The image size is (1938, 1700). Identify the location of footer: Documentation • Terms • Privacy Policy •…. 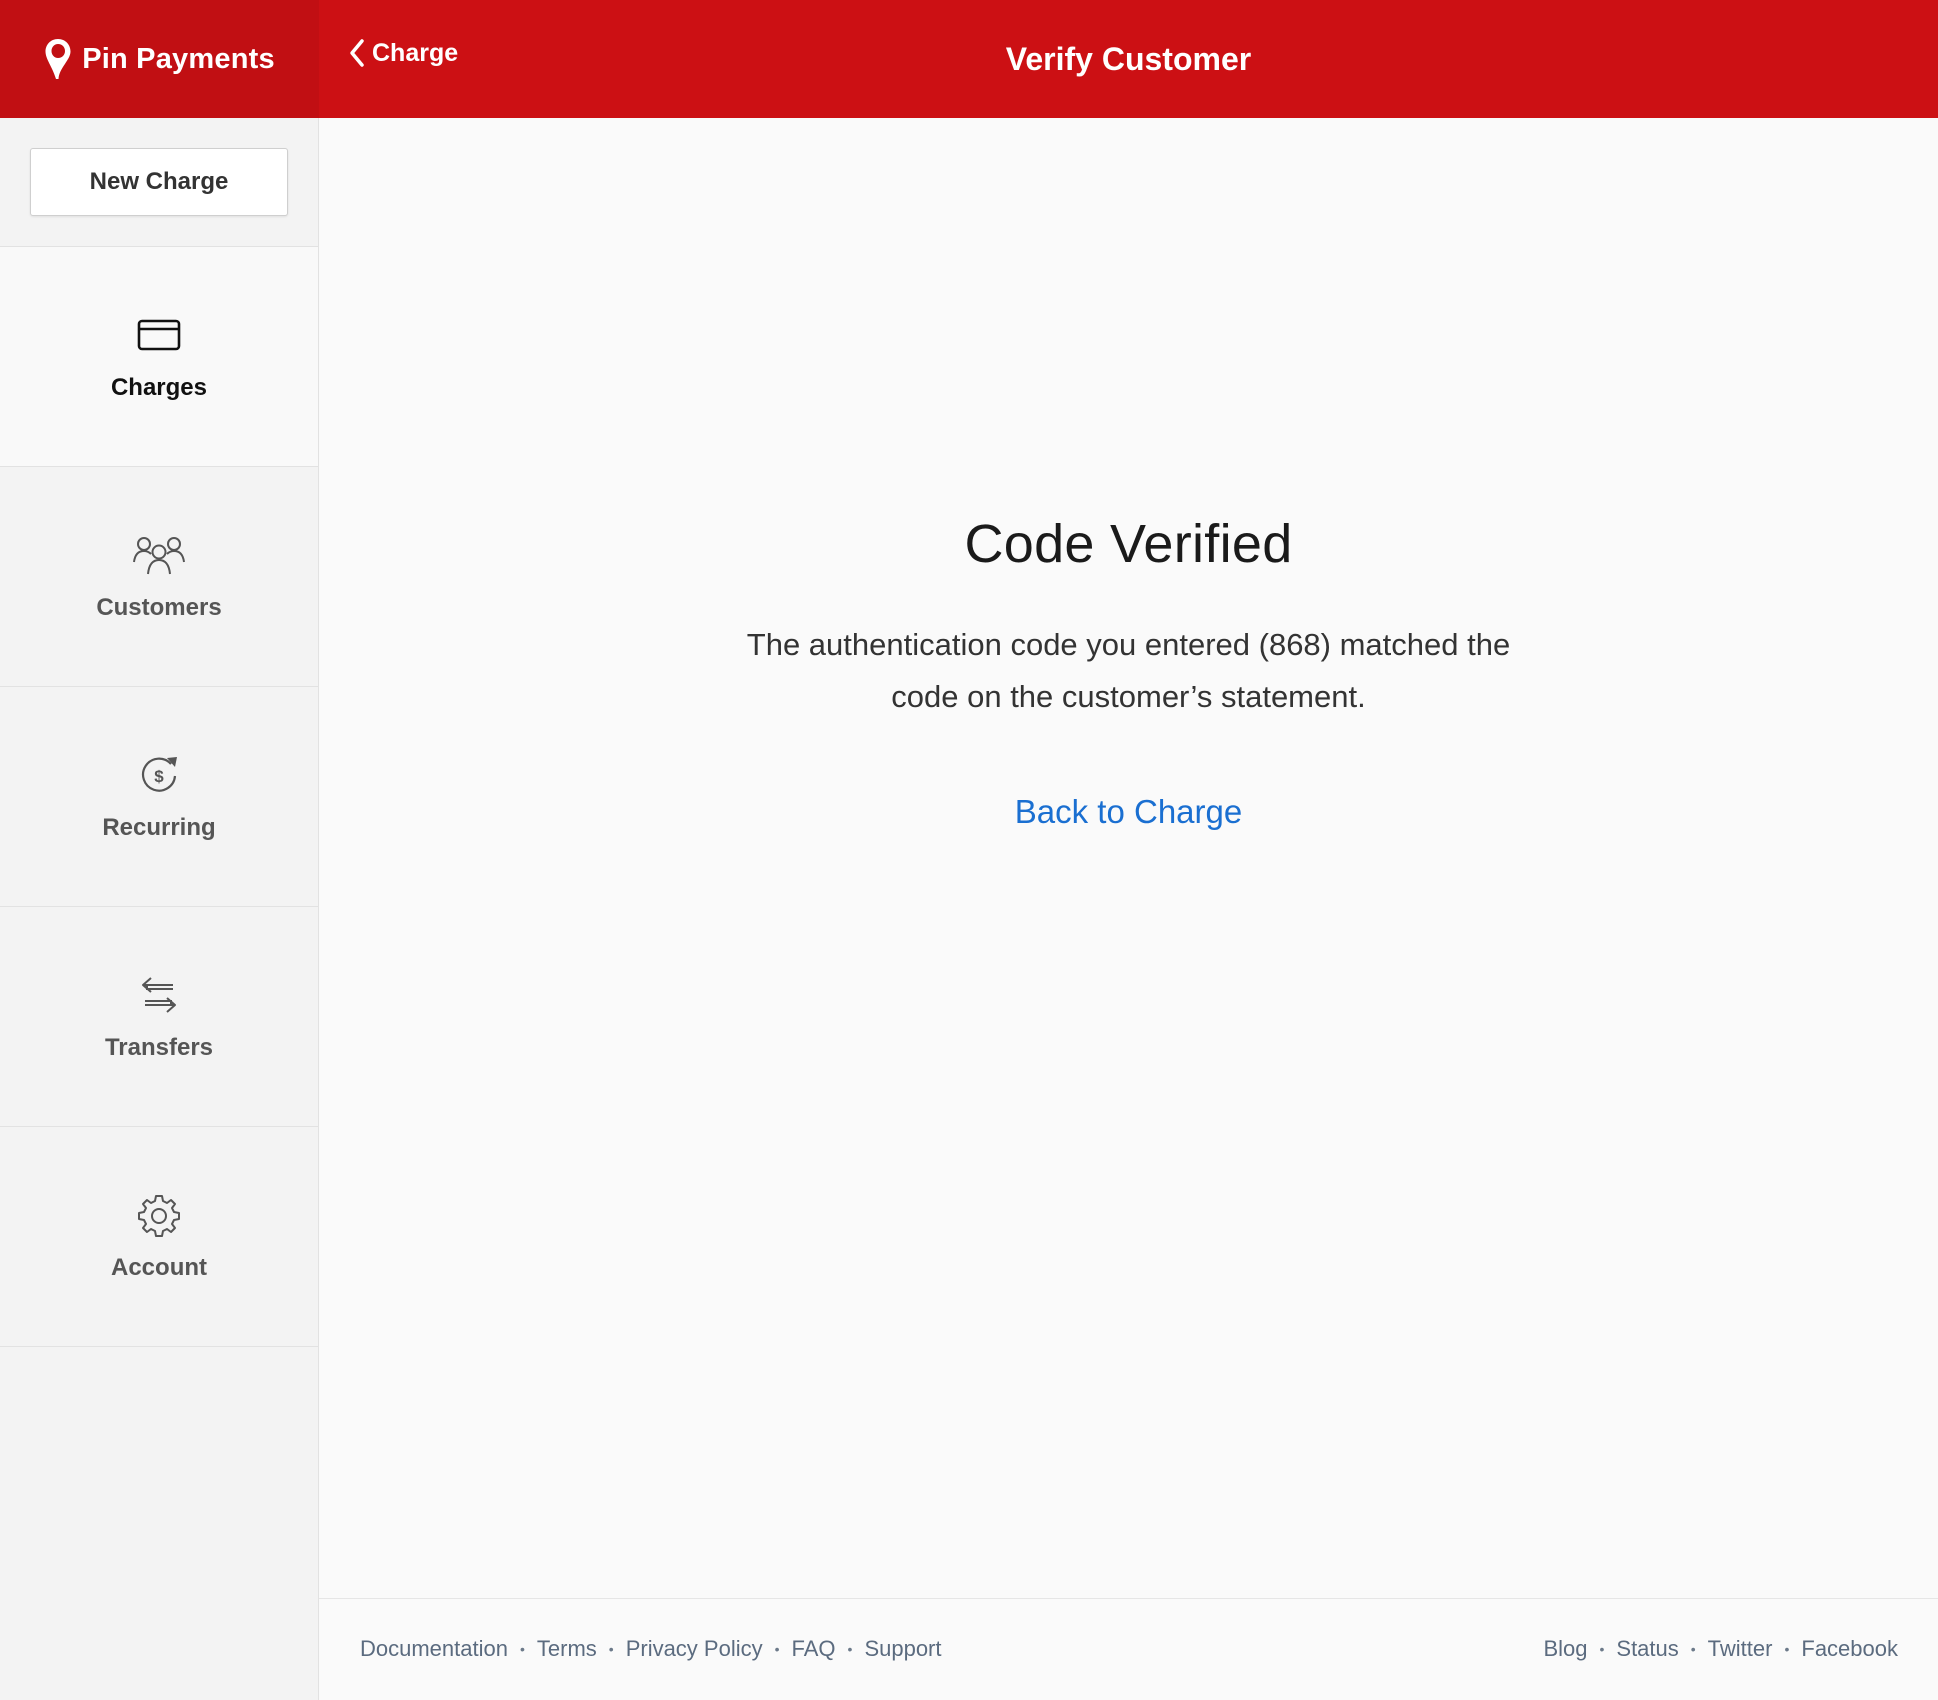
(1128, 1649).